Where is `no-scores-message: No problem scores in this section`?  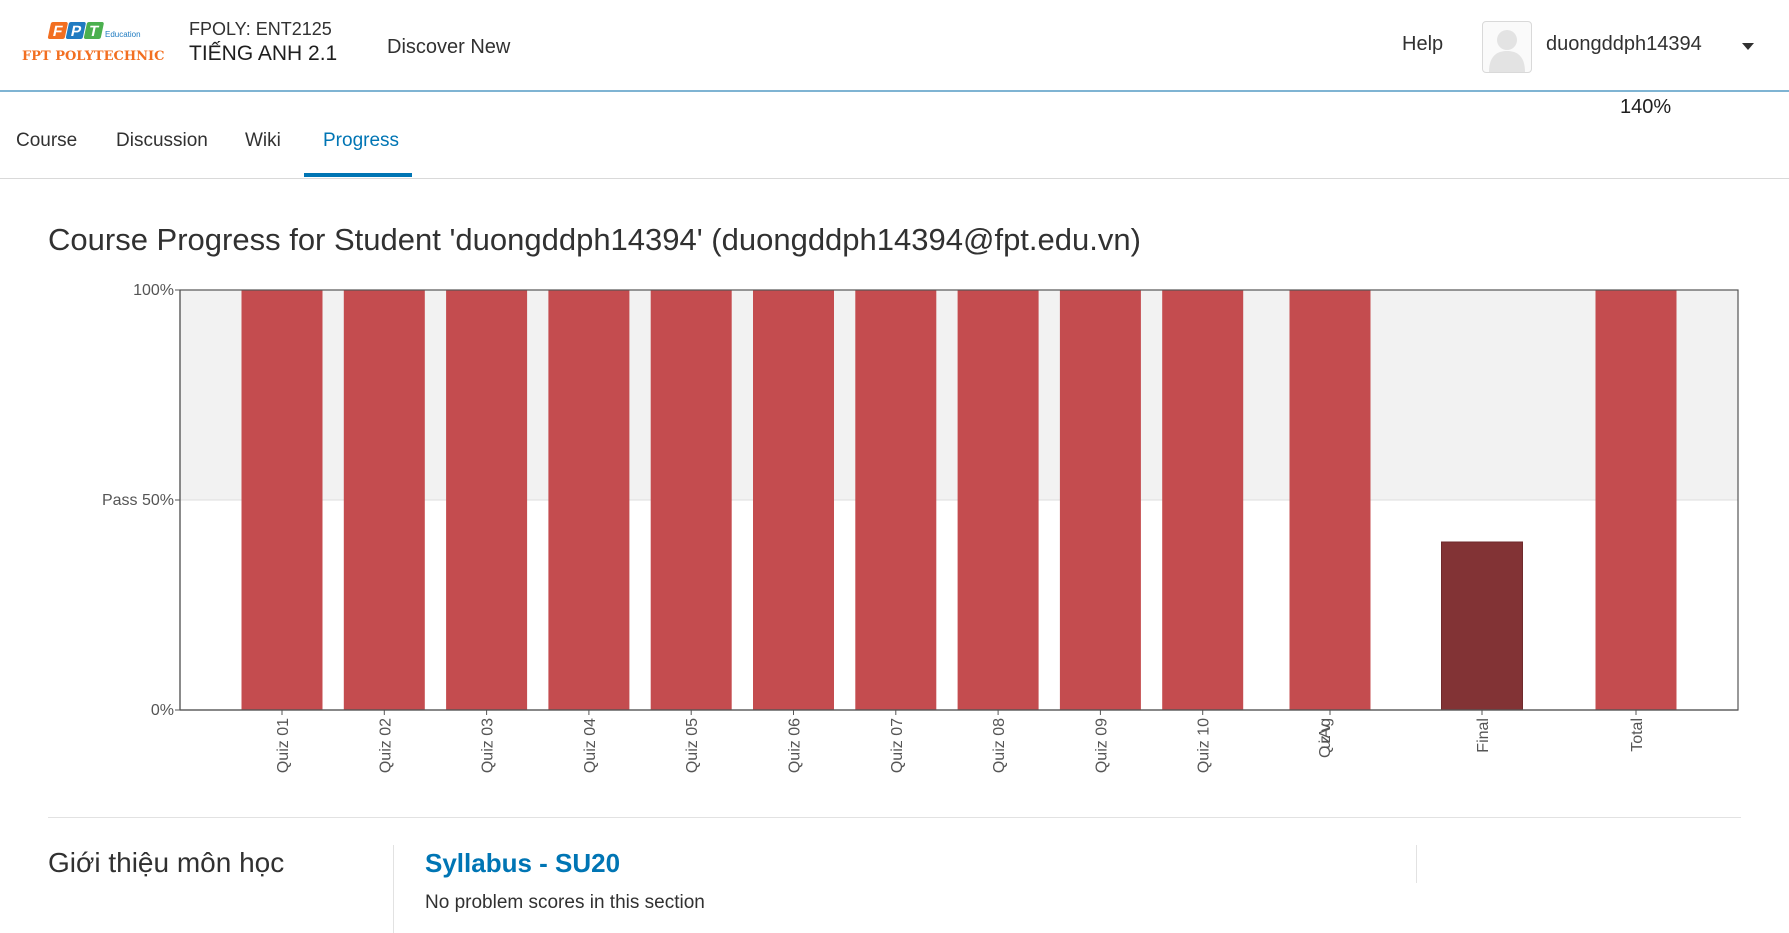 no-scores-message: No problem scores in this section is located at coordinates (565, 902).